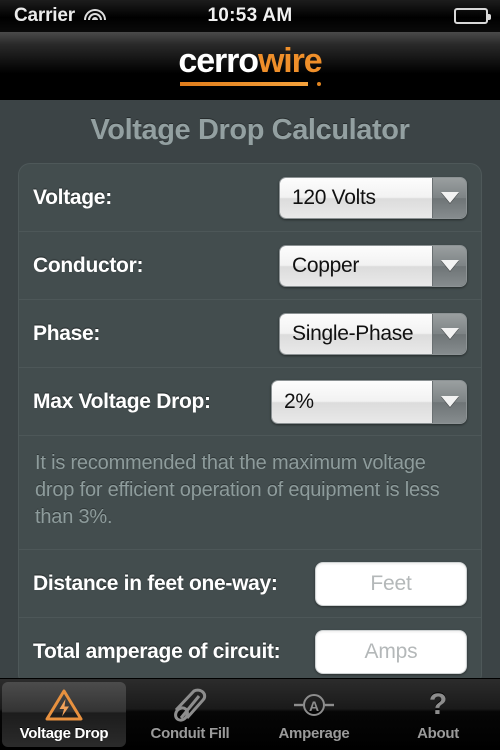  Describe the element at coordinates (356, 197) in the screenshot. I see `voltage-dropdown-value: 120 Volts` at that location.